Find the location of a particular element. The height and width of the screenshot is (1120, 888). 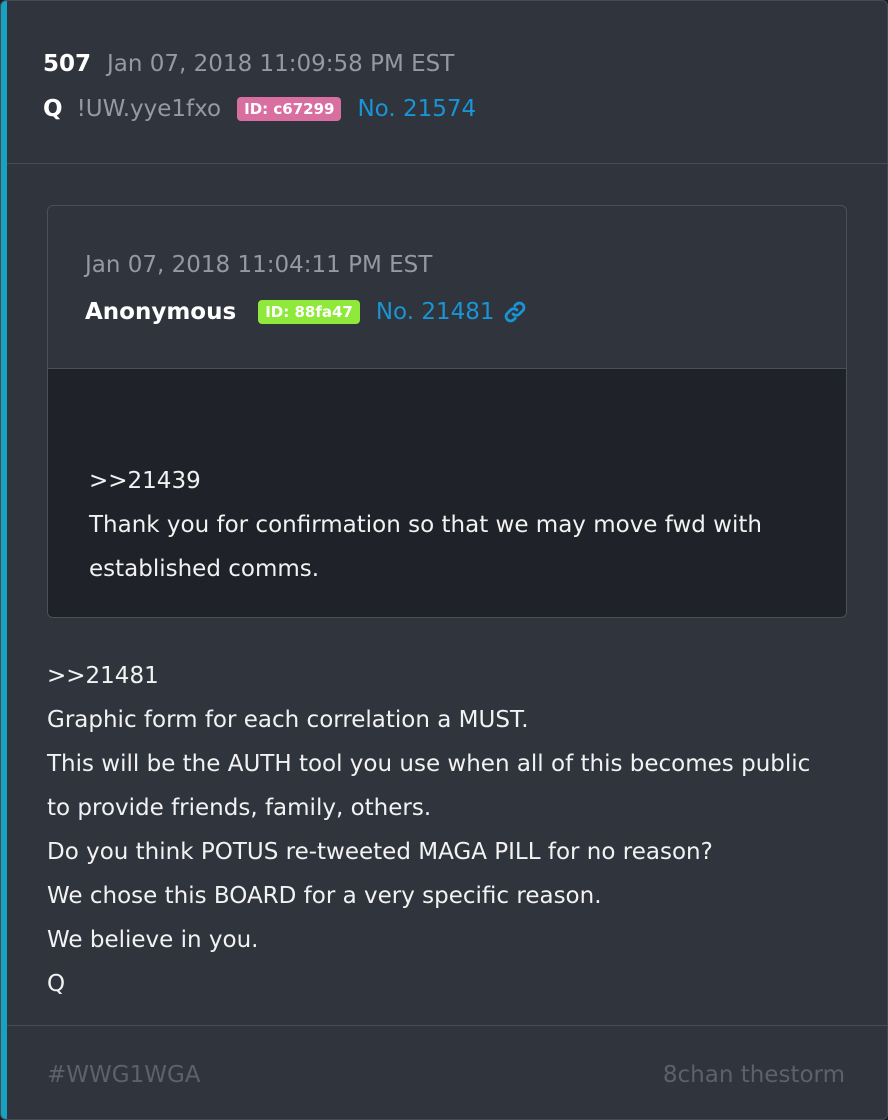

accent-bar is located at coordinates (4, 560).